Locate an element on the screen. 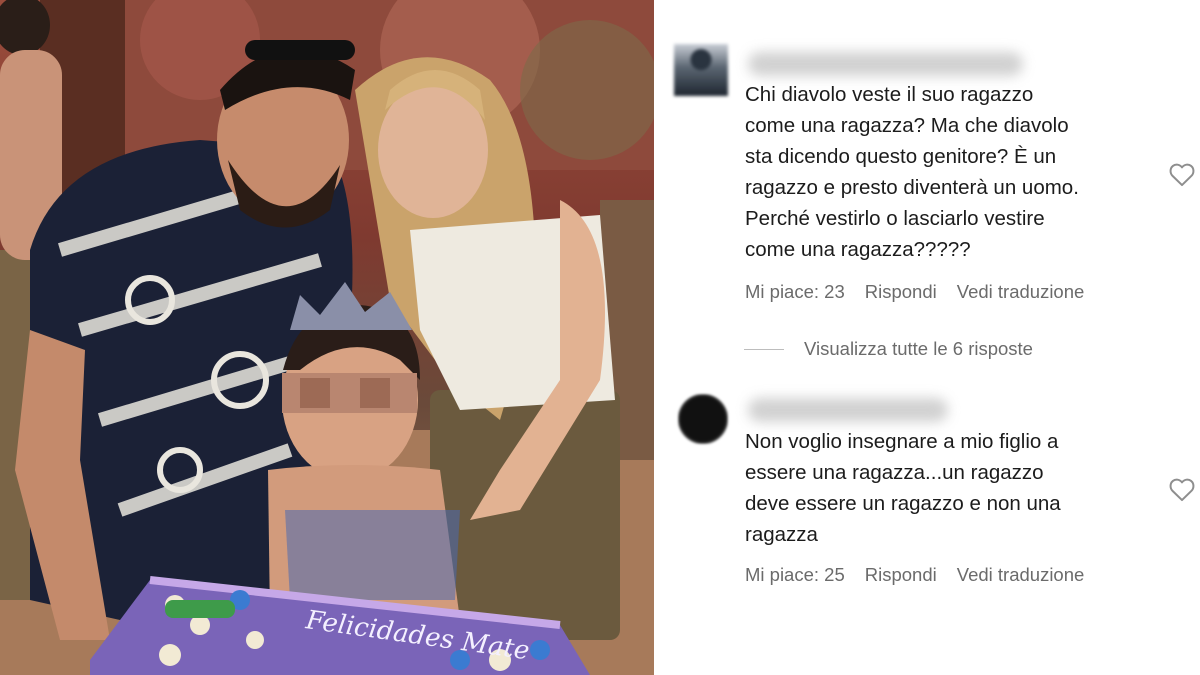 The image size is (1200, 675). comment-actions: Mi piace: 25 Rispondi Vedi traduzione is located at coordinates (914, 575).